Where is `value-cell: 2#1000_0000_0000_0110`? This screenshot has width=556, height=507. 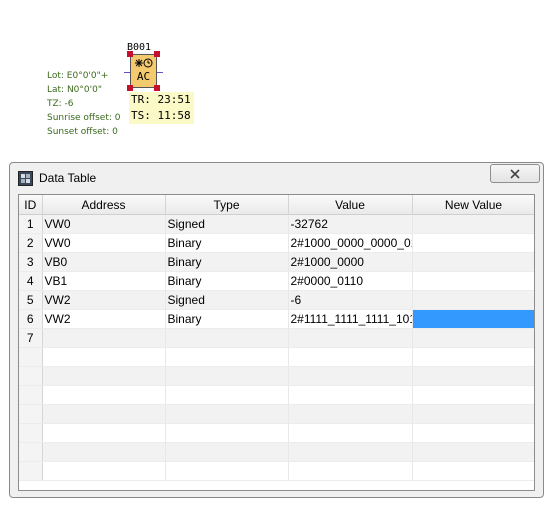
value-cell: 2#1000_0000_0000_0110 is located at coordinates (350, 243).